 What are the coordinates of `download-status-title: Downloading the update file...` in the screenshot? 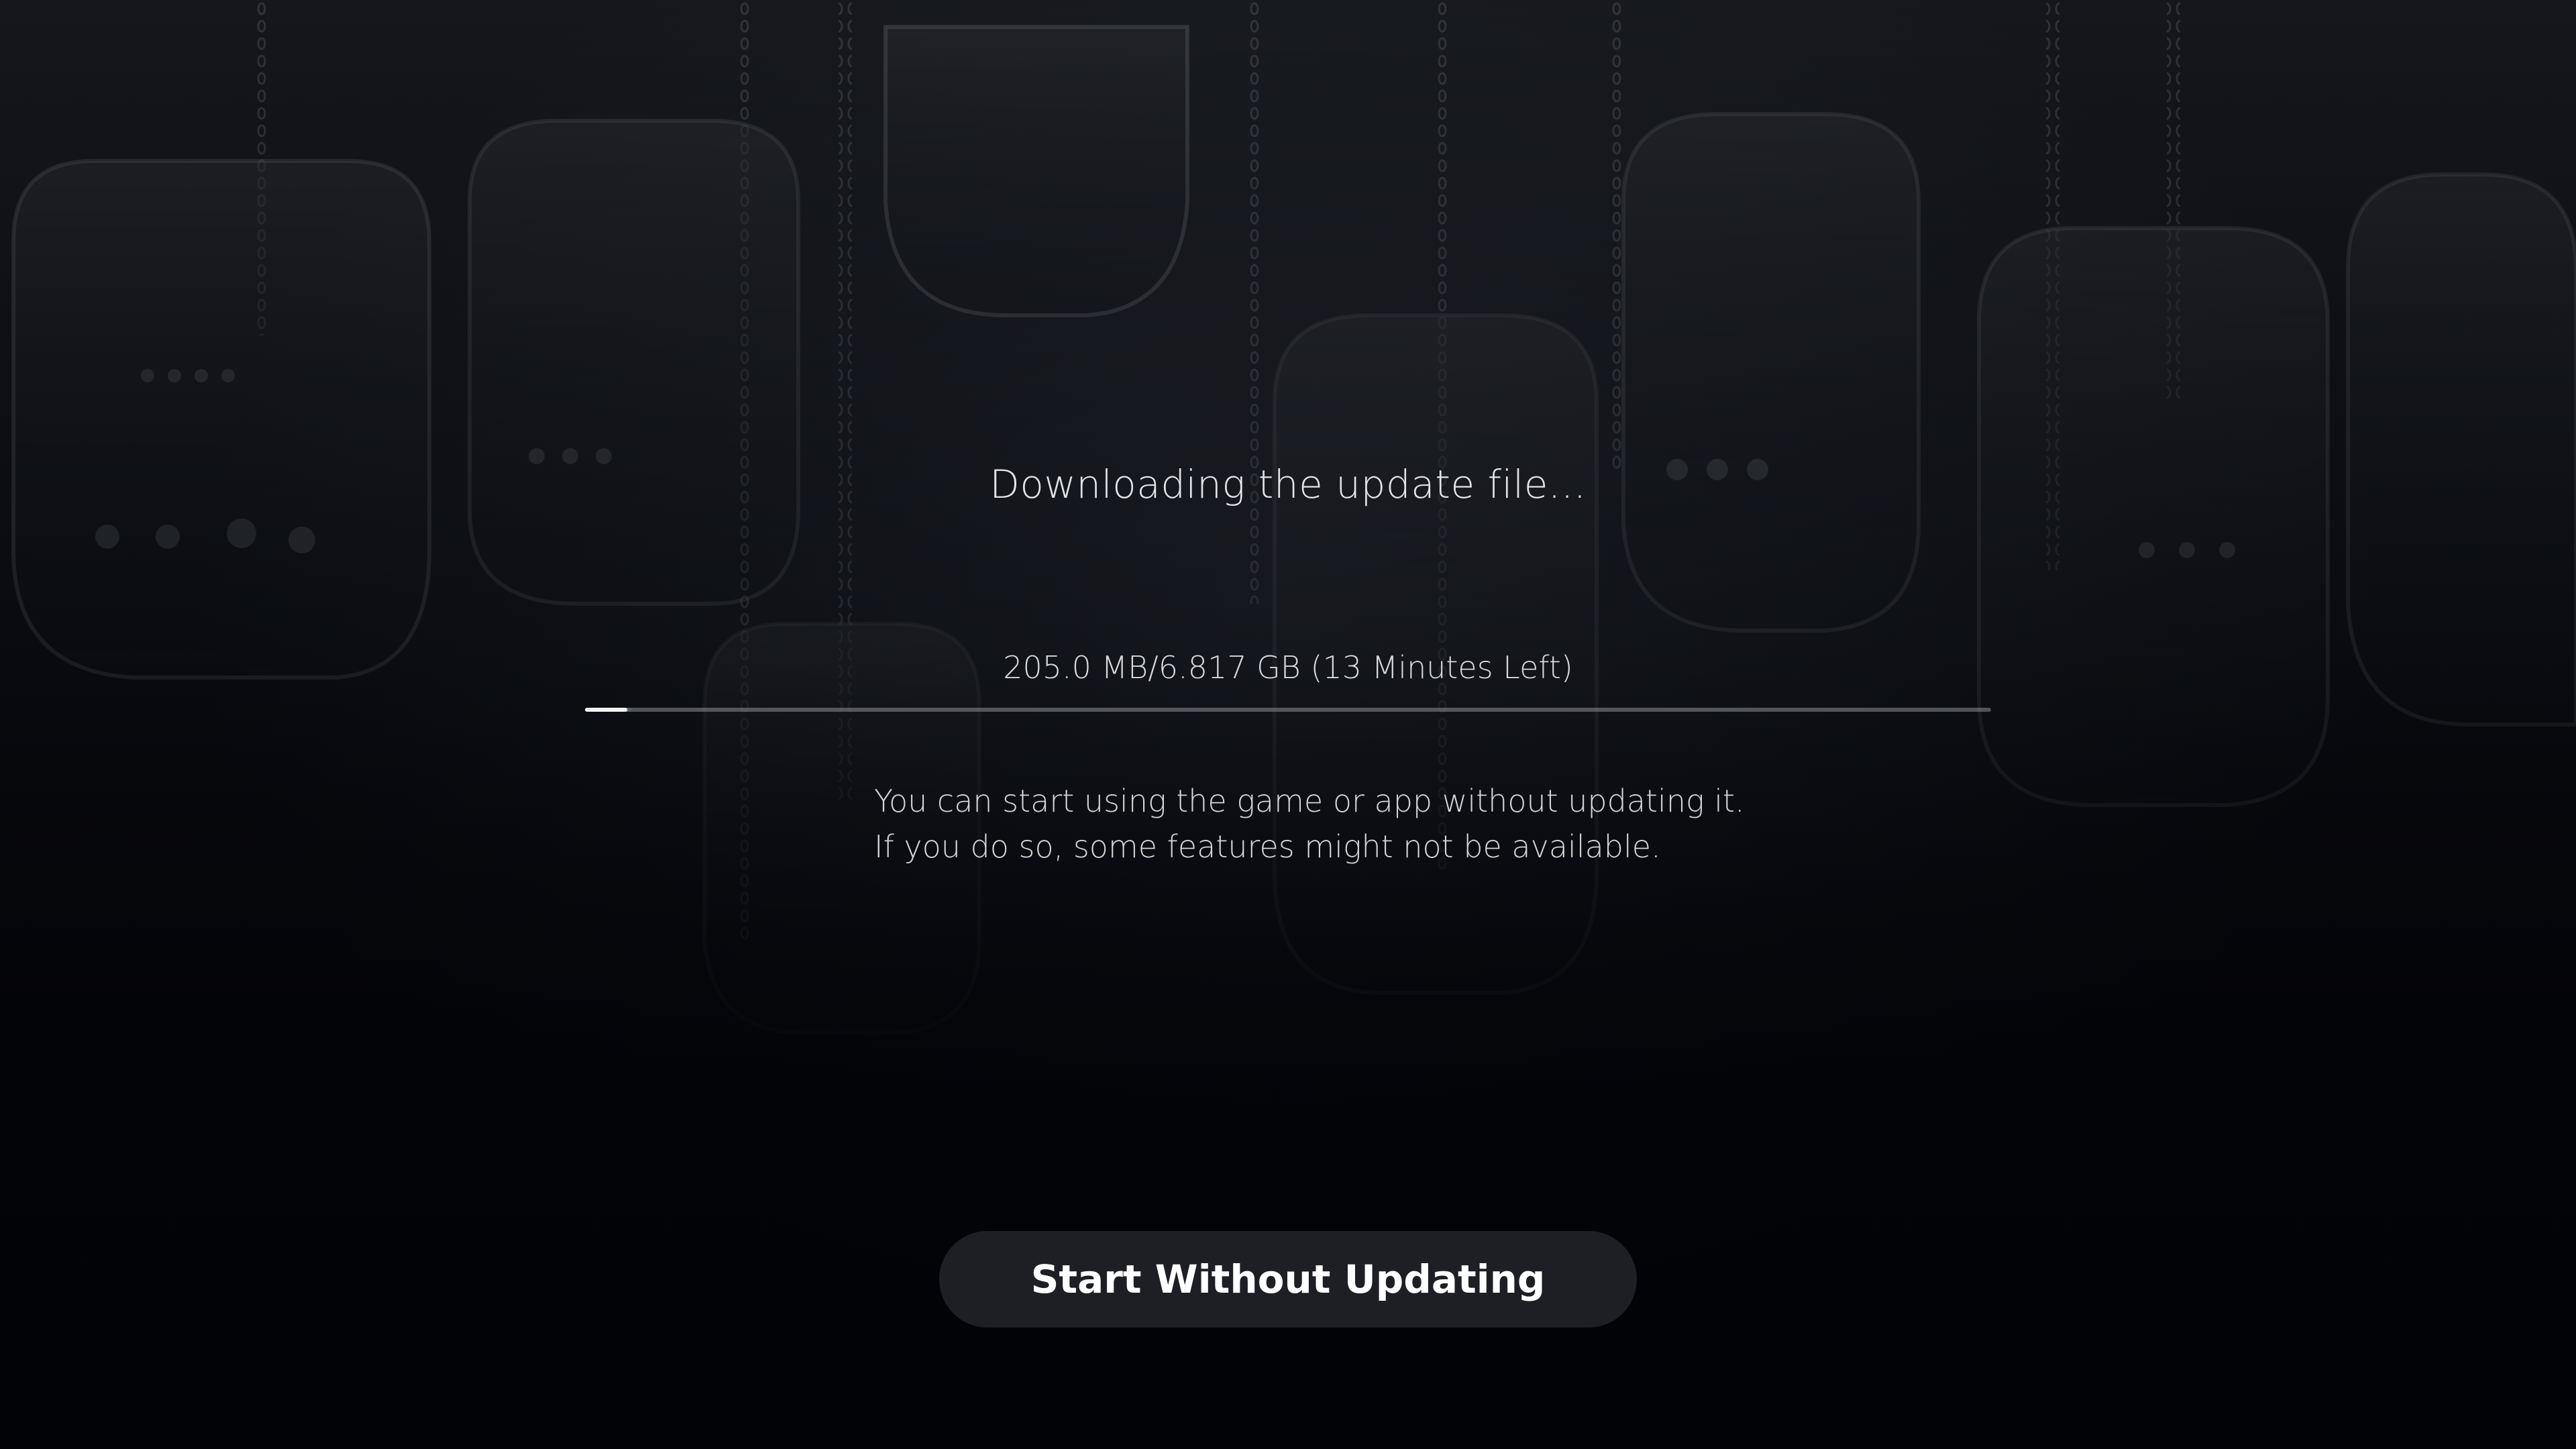 It's located at (1288, 484).